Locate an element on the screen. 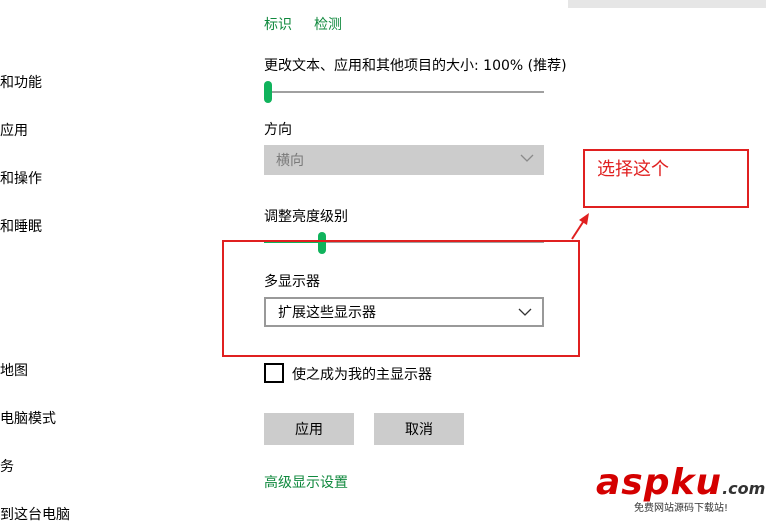 This screenshot has height=524, width=766. sidebar-item-notifications-actions: 和操作 is located at coordinates (21, 178).